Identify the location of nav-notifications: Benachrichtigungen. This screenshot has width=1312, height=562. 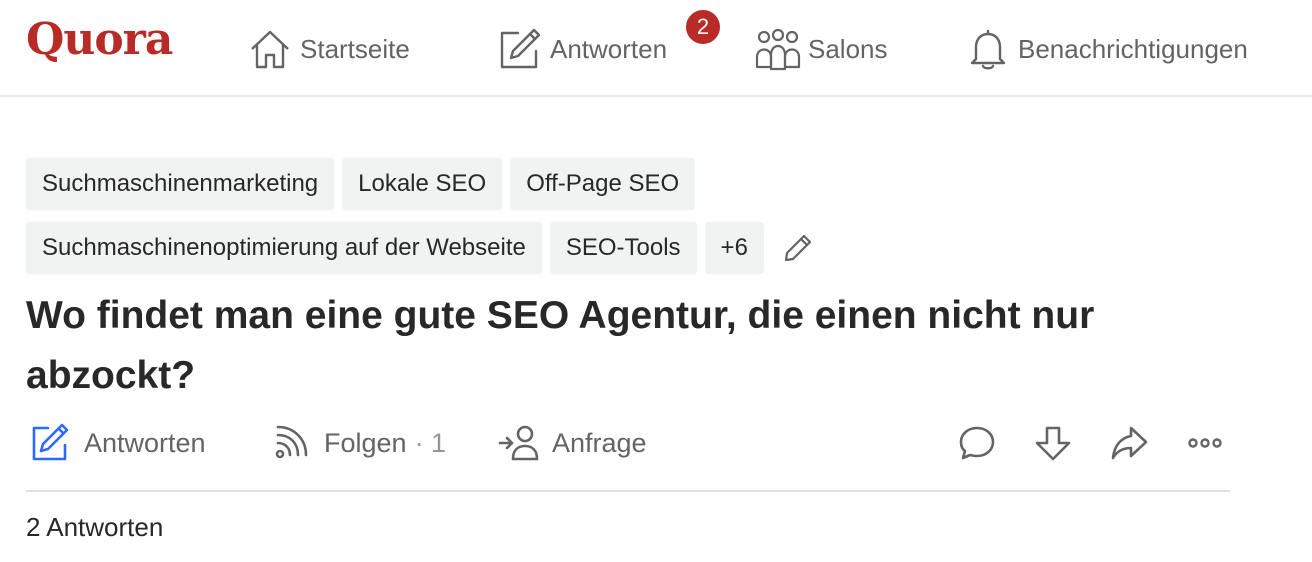
(1106, 49).